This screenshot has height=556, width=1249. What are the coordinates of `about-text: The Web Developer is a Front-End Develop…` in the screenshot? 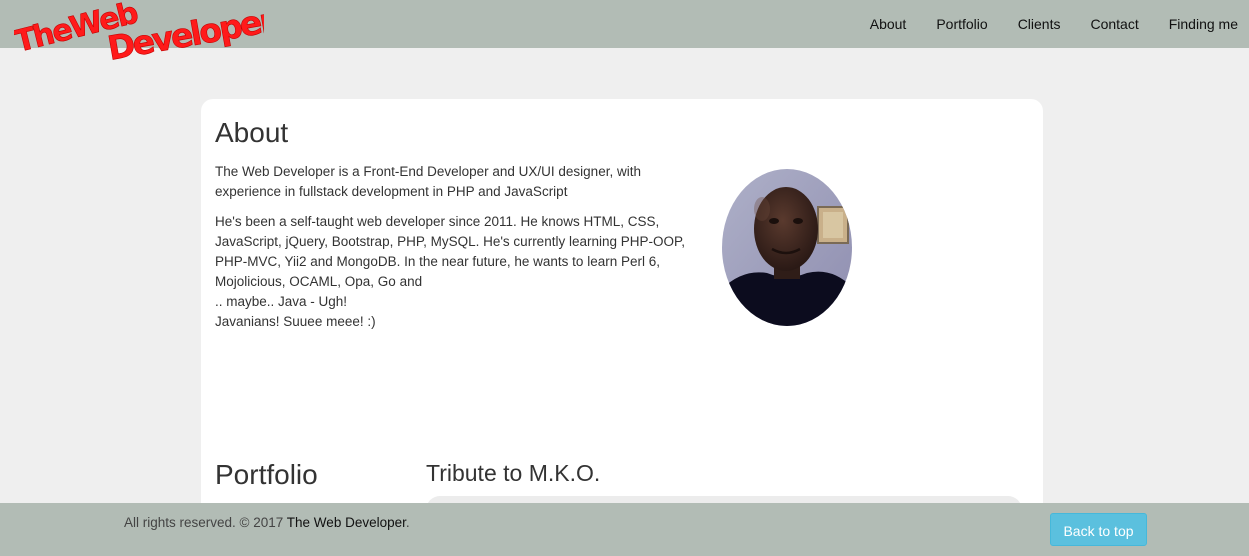 It's located at (450, 252).